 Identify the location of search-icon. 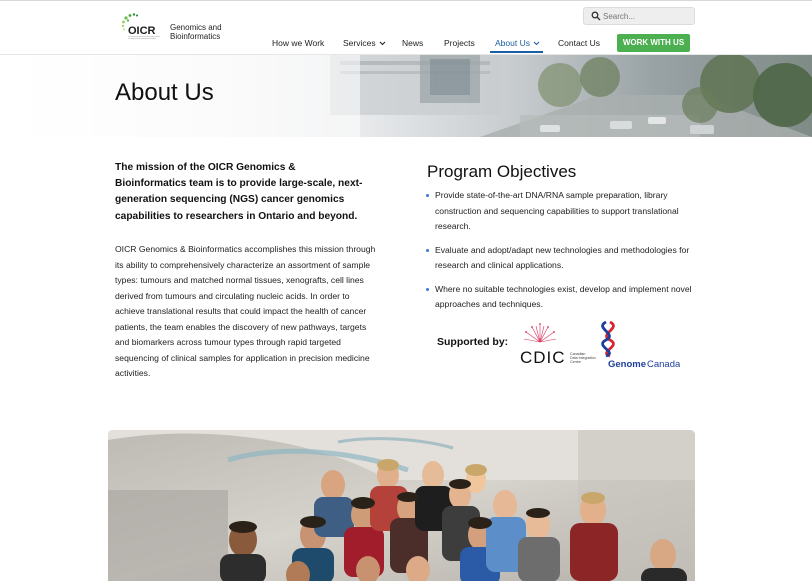
(596, 16).